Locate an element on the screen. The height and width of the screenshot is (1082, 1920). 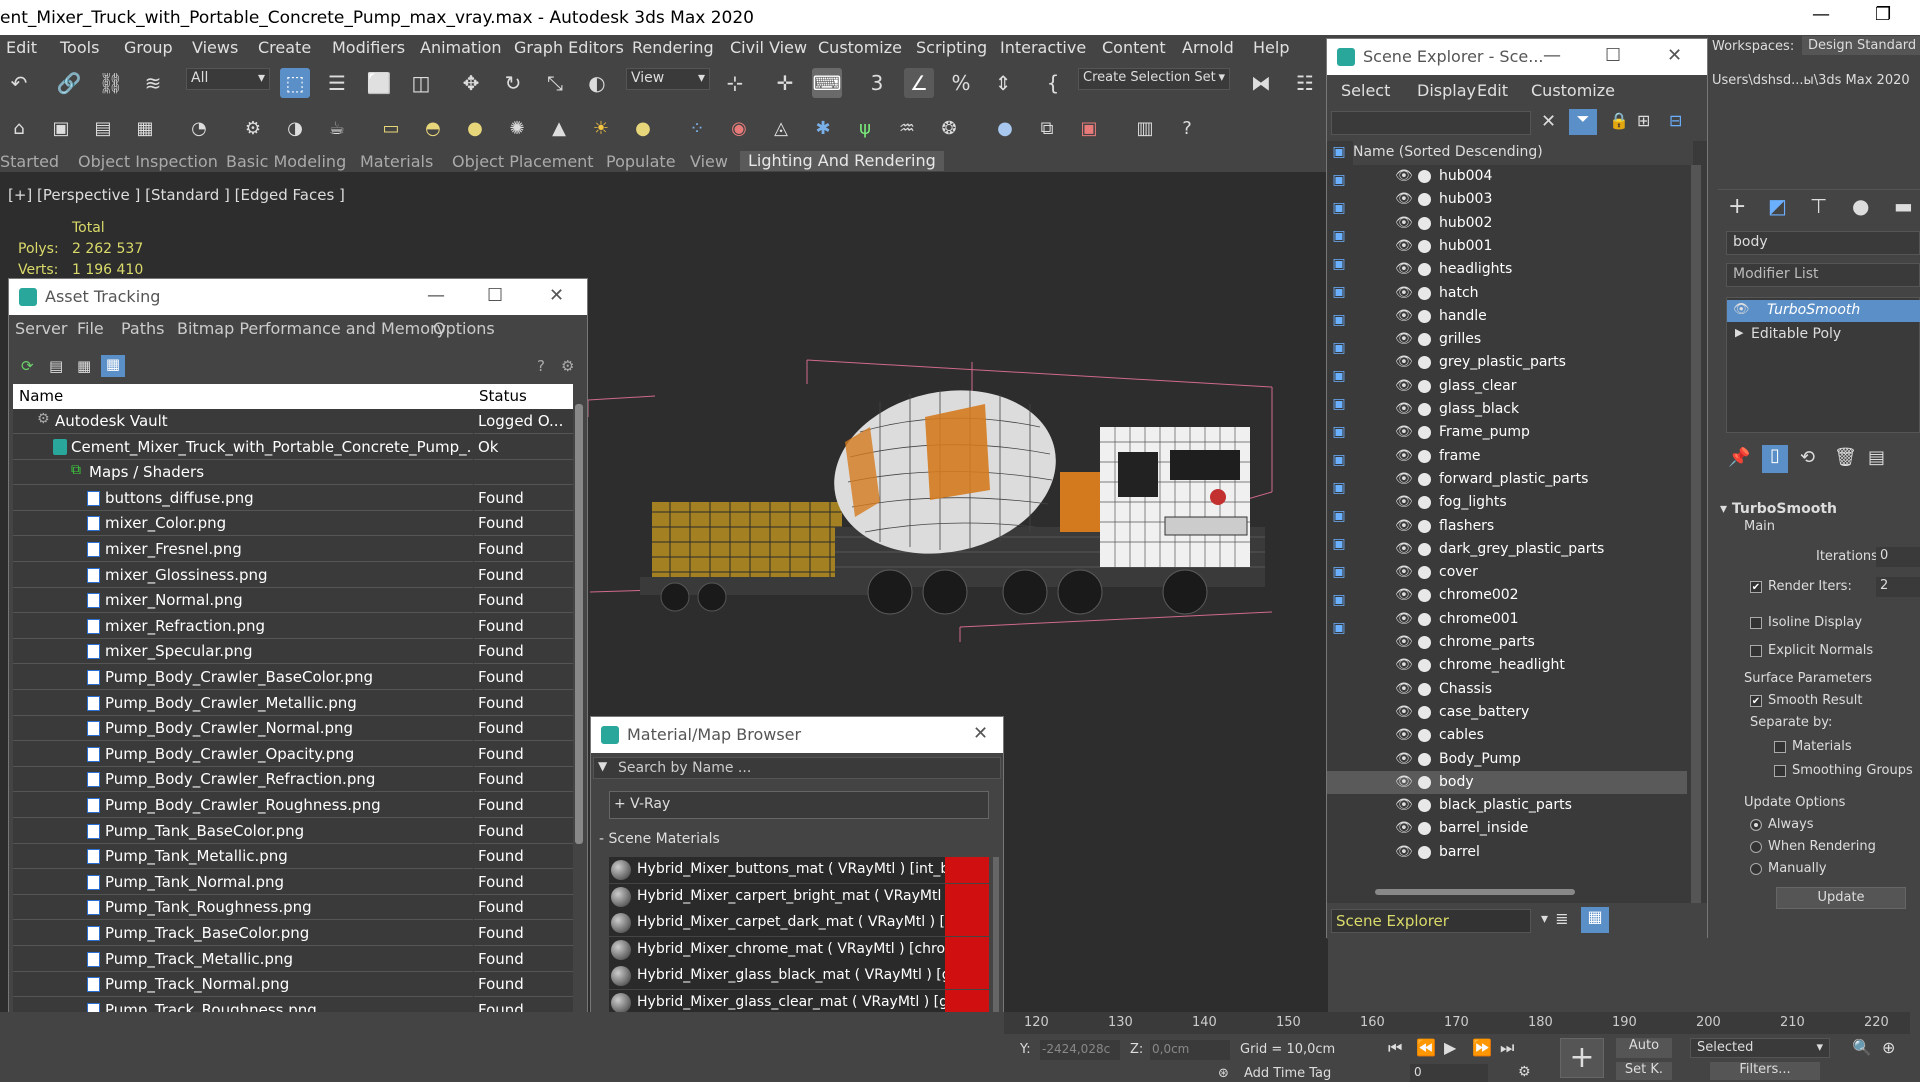
asset-tracking-titlebar: Asset Tracking — ☐ ✕ is located at coordinates (298, 297).